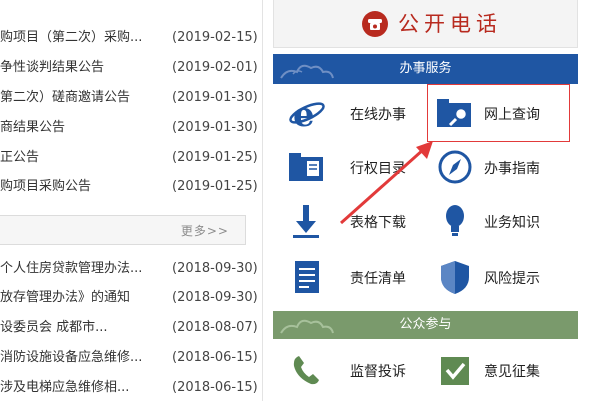  Describe the element at coordinates (215, 327) in the screenshot. I see `news-date: (2018-08-07)` at that location.